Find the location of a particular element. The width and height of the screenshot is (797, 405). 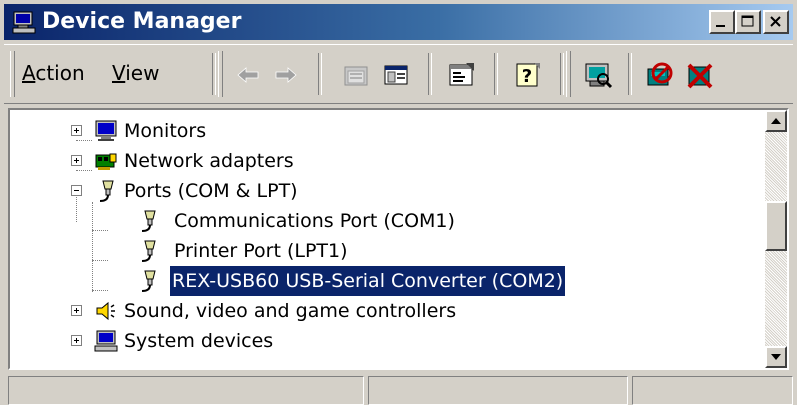

scan-hardware-icon is located at coordinates (598, 75).